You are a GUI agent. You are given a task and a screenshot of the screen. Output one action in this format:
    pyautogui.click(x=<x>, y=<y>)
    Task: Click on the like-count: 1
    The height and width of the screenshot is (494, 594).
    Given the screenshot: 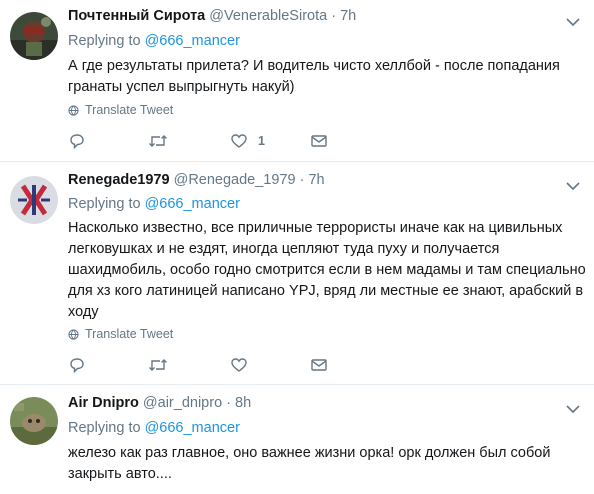 What is the action you would take?
    pyautogui.click(x=261, y=141)
    